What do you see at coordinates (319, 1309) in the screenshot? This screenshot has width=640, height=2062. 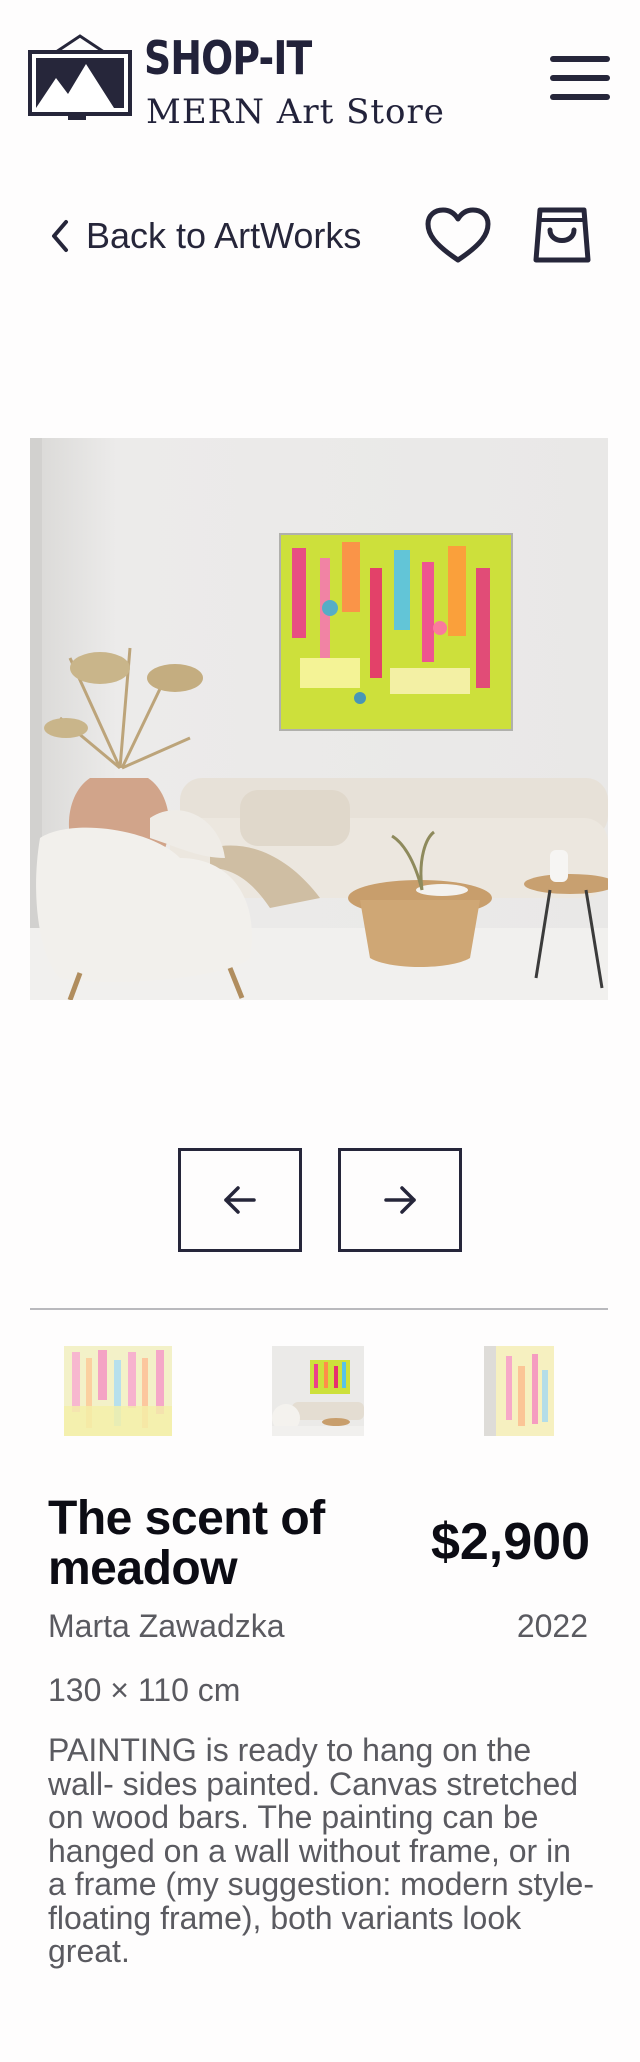 I see `gallery-divider` at bounding box center [319, 1309].